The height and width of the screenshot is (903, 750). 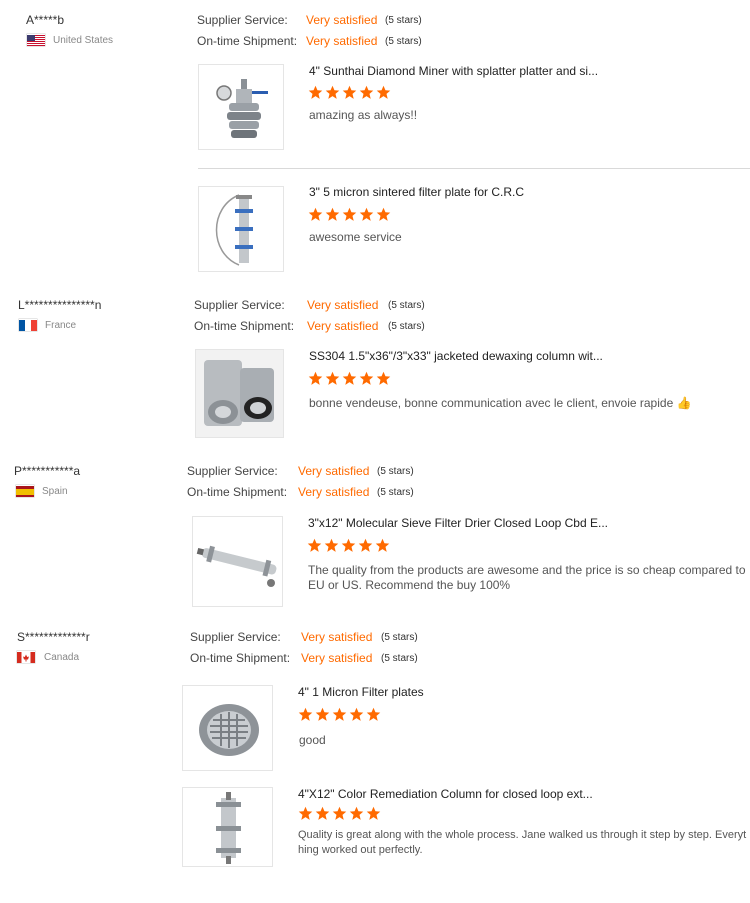 What do you see at coordinates (53, 637) in the screenshot?
I see `reviewer-name: S*************r` at bounding box center [53, 637].